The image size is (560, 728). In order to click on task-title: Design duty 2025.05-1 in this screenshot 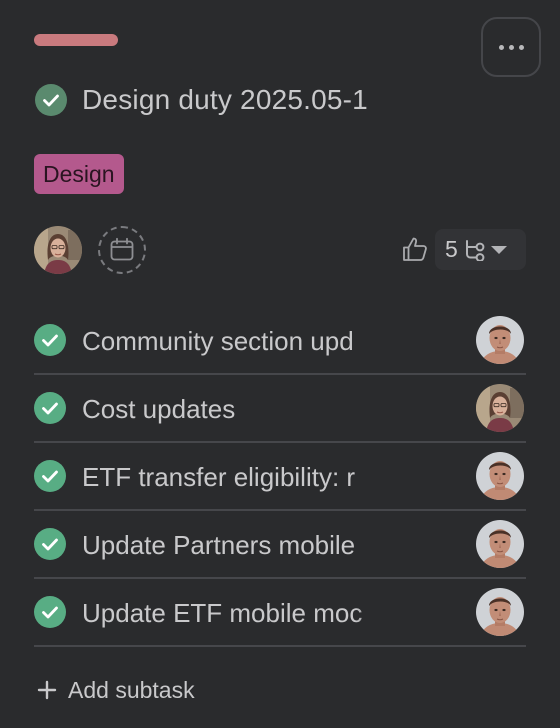, I will do `click(225, 100)`.